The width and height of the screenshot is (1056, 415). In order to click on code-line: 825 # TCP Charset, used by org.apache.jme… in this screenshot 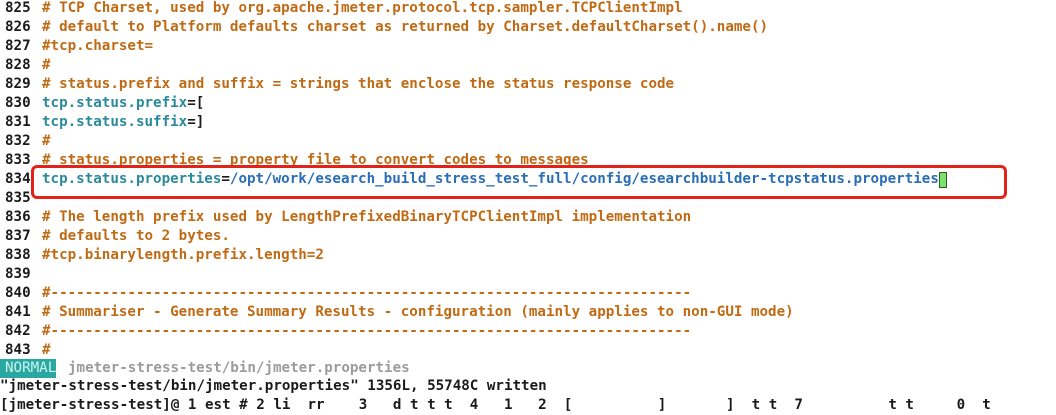, I will do `click(528, 9)`.